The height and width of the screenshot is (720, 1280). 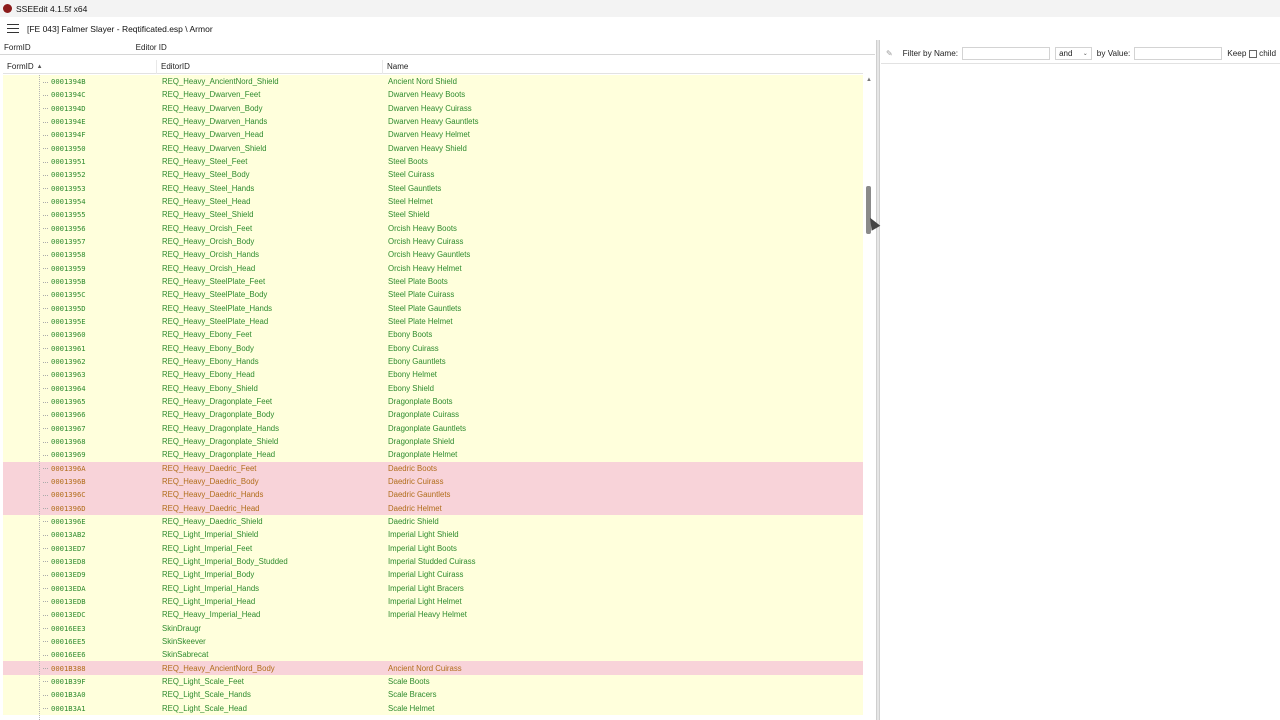 What do you see at coordinates (623, 67) in the screenshot?
I see `column-header-name: Name` at bounding box center [623, 67].